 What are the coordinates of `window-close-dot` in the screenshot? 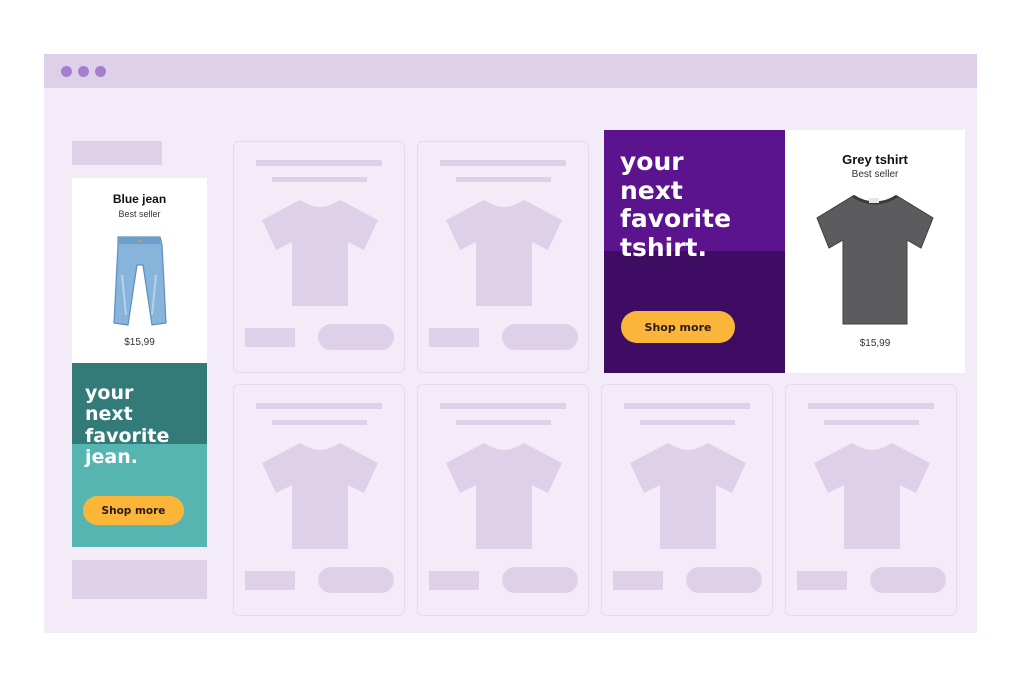 It's located at (66, 71).